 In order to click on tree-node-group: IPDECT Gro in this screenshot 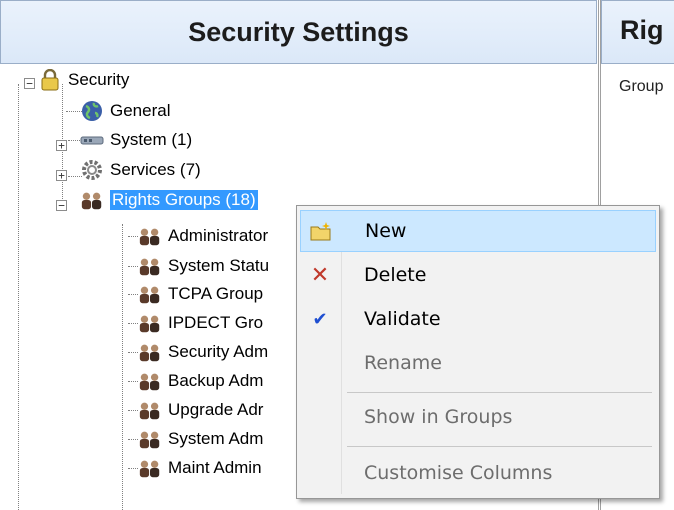, I will do `click(195, 323)`.